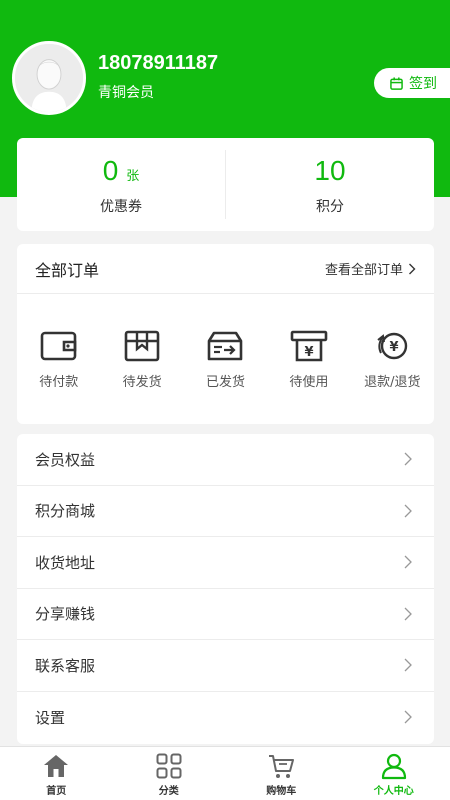 This screenshot has width=450, height=800. Describe the element at coordinates (423, 84) in the screenshot. I see `checkin-label: 签到` at that location.